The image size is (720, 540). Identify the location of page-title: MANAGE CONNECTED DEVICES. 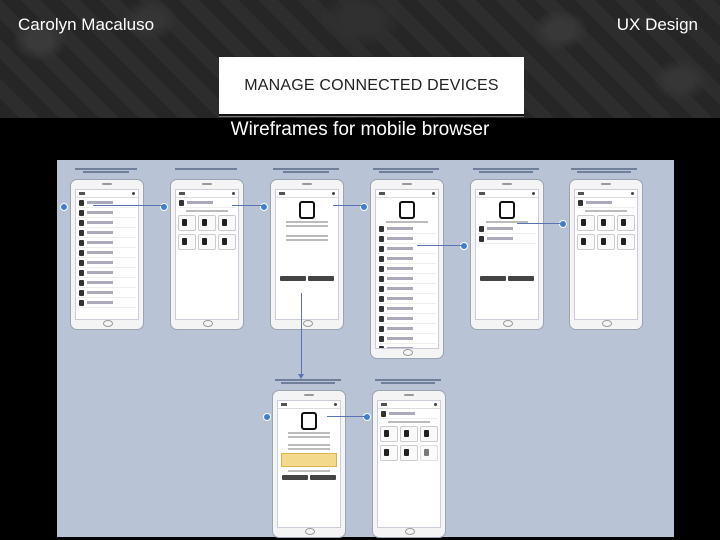
(371, 85).